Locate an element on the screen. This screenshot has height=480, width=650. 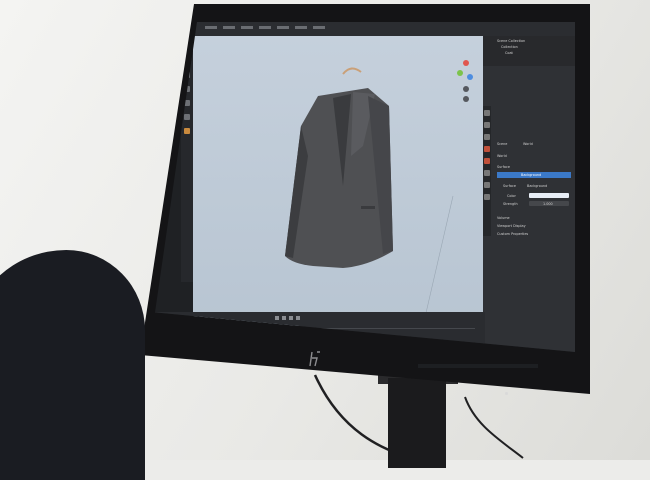
jacket-render is located at coordinates (369, 196).